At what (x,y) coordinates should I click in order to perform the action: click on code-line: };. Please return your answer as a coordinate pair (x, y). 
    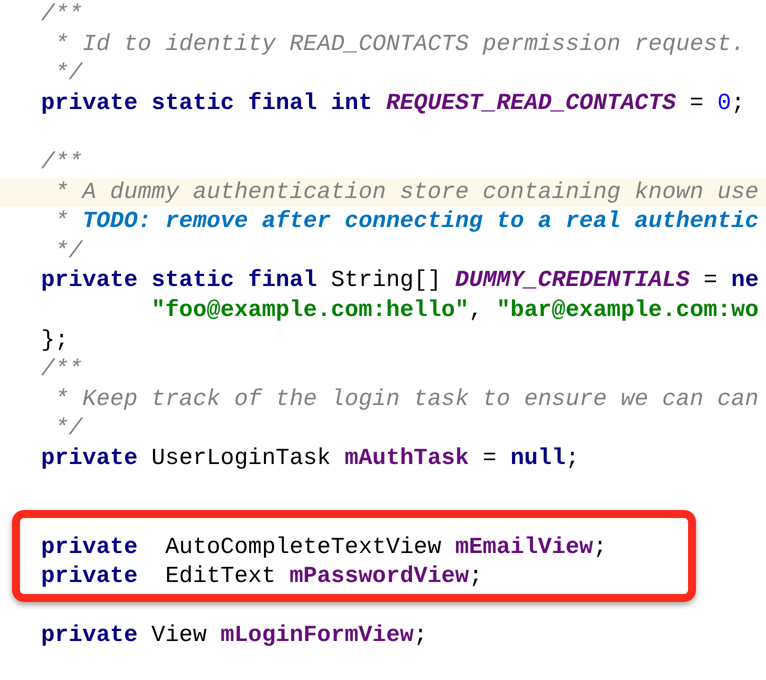
    Looking at the image, I should click on (55, 340).